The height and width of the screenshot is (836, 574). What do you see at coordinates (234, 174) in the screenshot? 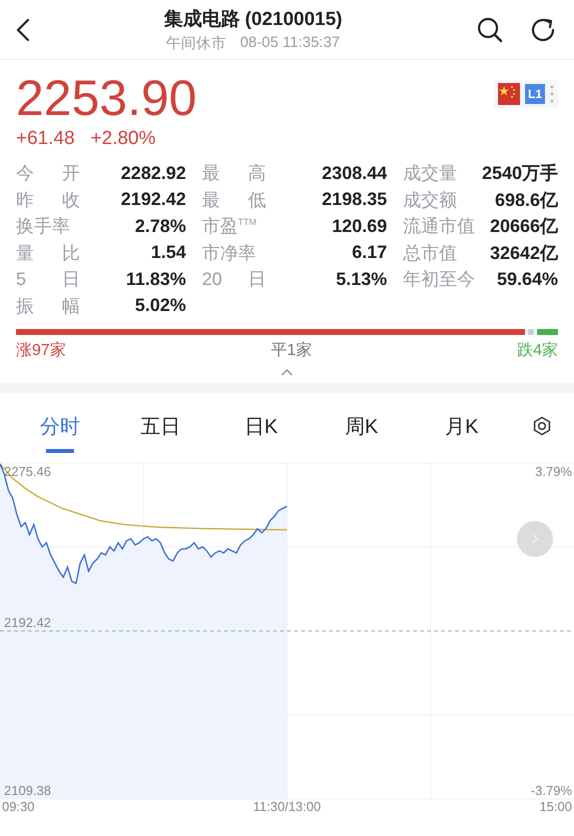
I see `stat-label: 最 高` at bounding box center [234, 174].